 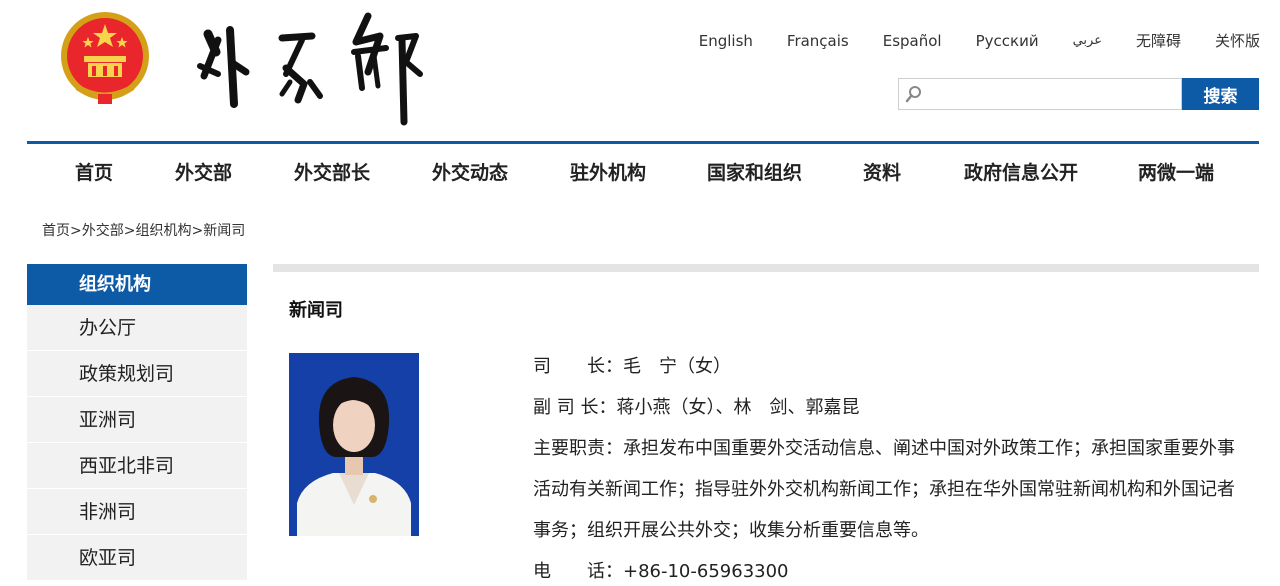 I want to click on content-top-rule, so click(x=766, y=268).